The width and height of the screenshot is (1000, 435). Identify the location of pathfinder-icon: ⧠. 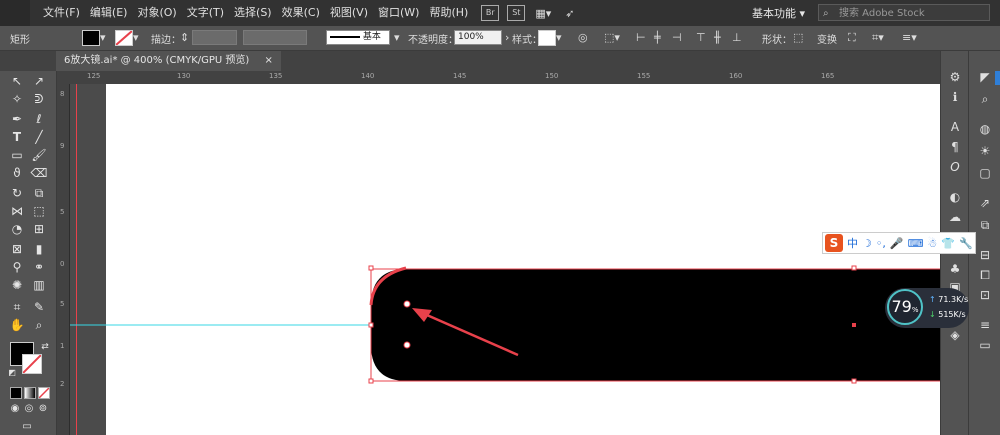
(985, 275).